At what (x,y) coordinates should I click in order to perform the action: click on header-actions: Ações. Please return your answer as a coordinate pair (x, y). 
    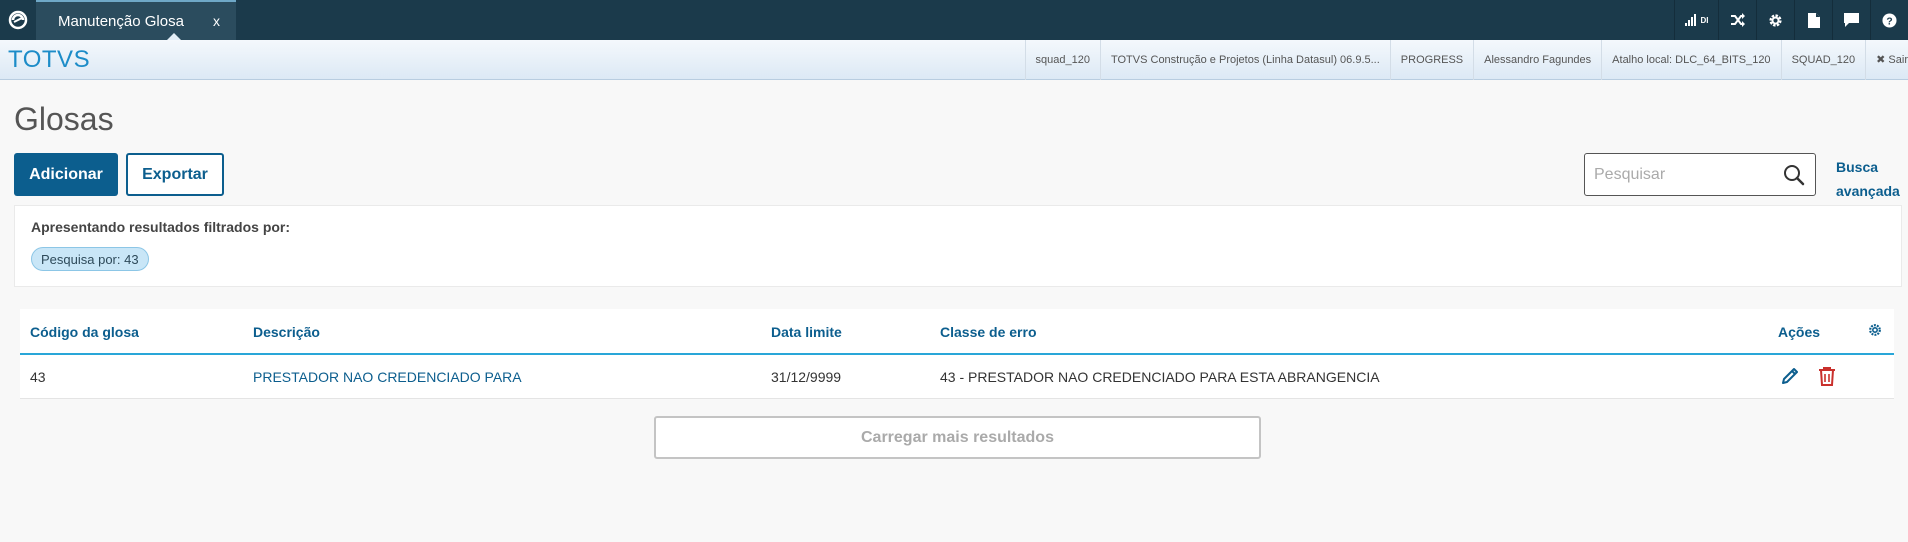
    Looking at the image, I should click on (1799, 332).